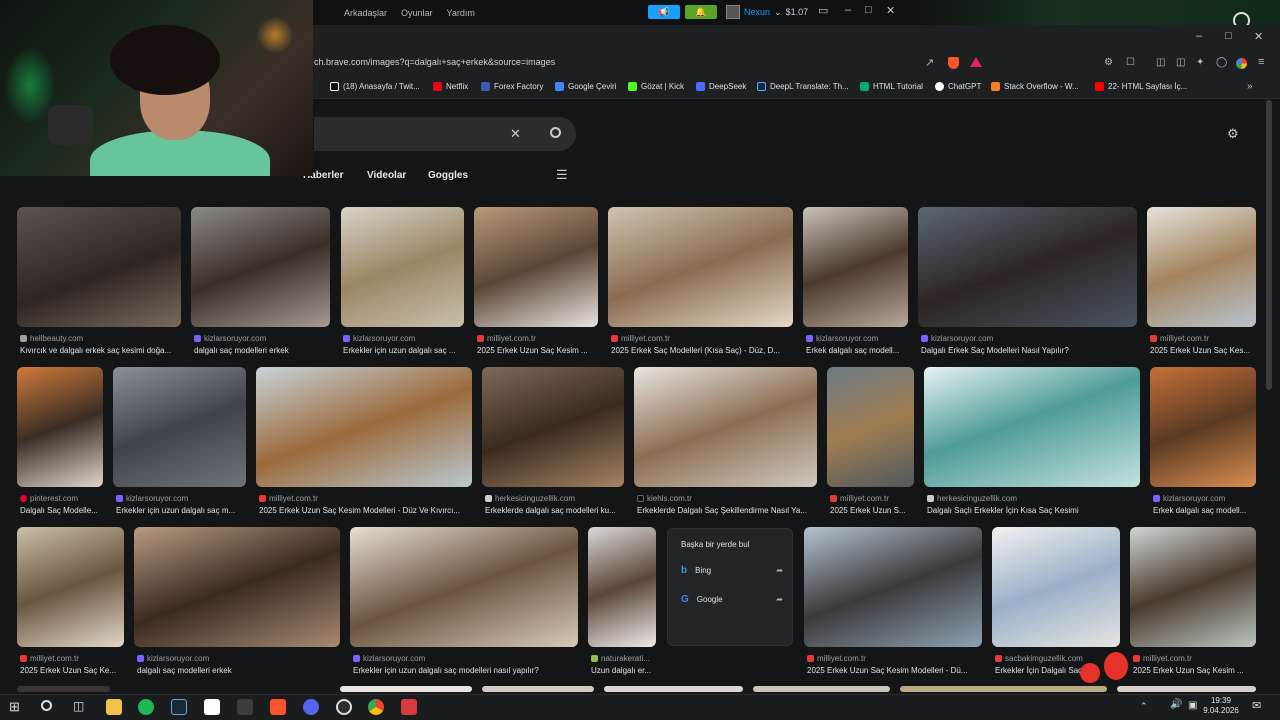  Describe the element at coordinates (929, 62) in the screenshot. I see `share-icon: ↗` at that location.